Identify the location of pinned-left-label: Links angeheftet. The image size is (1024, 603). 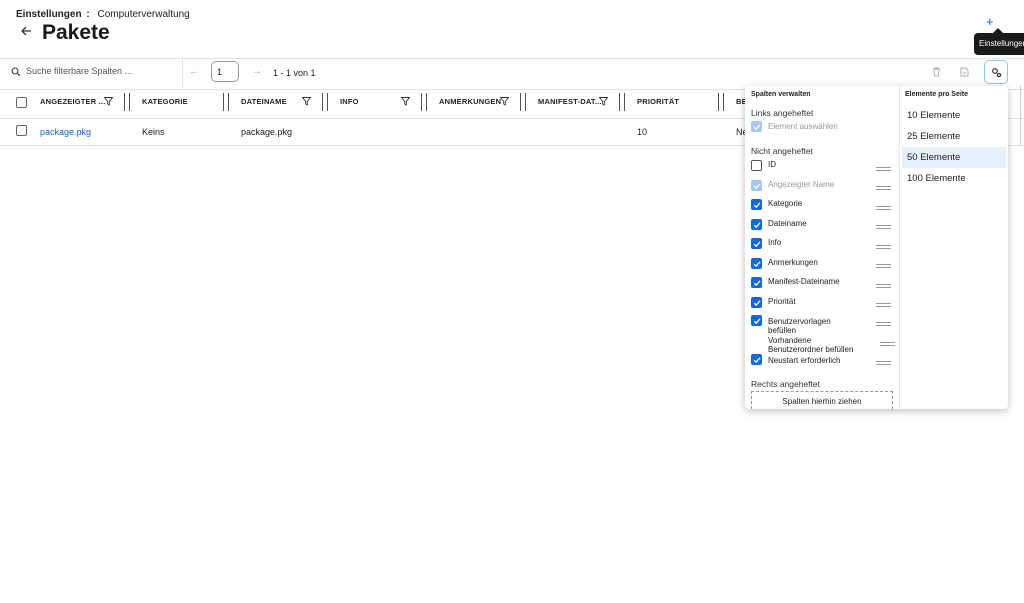
(782, 113).